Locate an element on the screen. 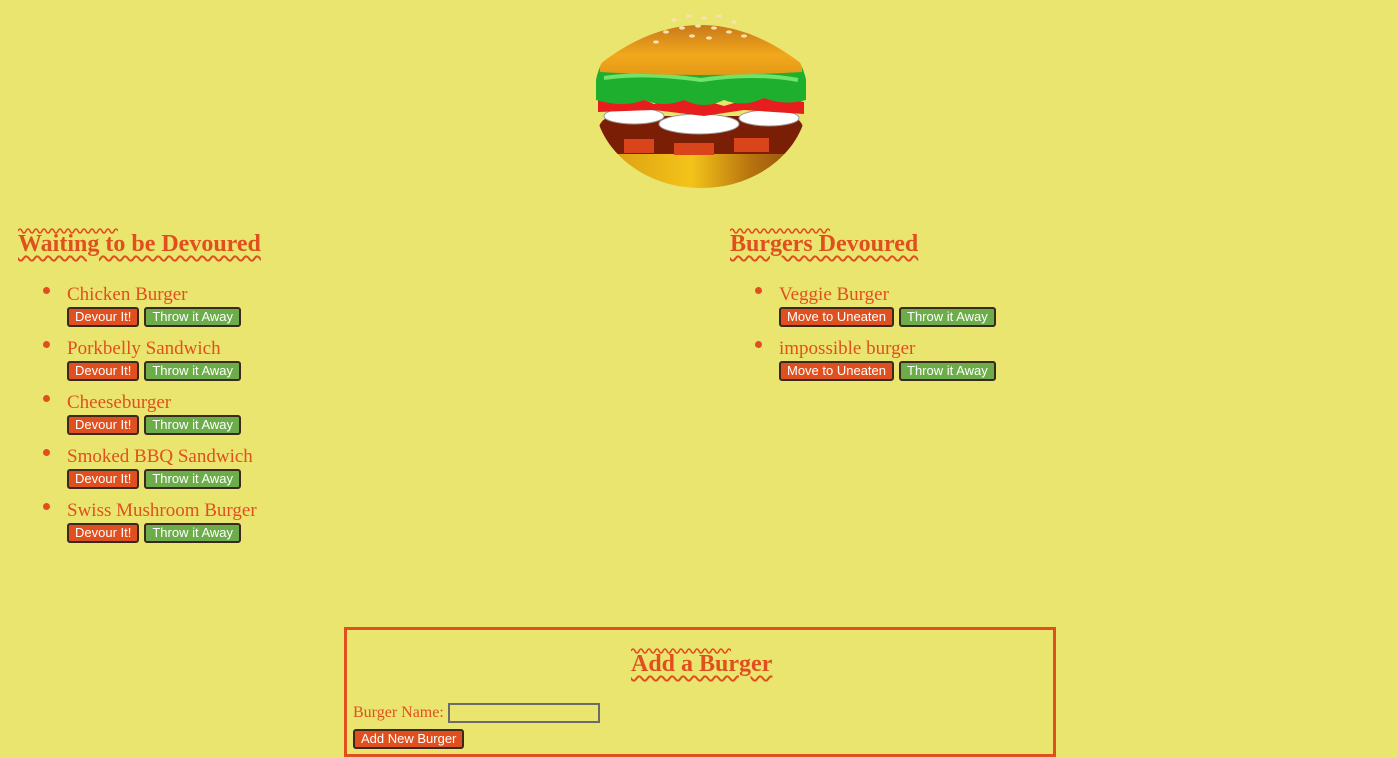 Image resolution: width=1398 pixels, height=758 pixels. waiting-heading: Waiting to be Devoured is located at coordinates (139, 244).